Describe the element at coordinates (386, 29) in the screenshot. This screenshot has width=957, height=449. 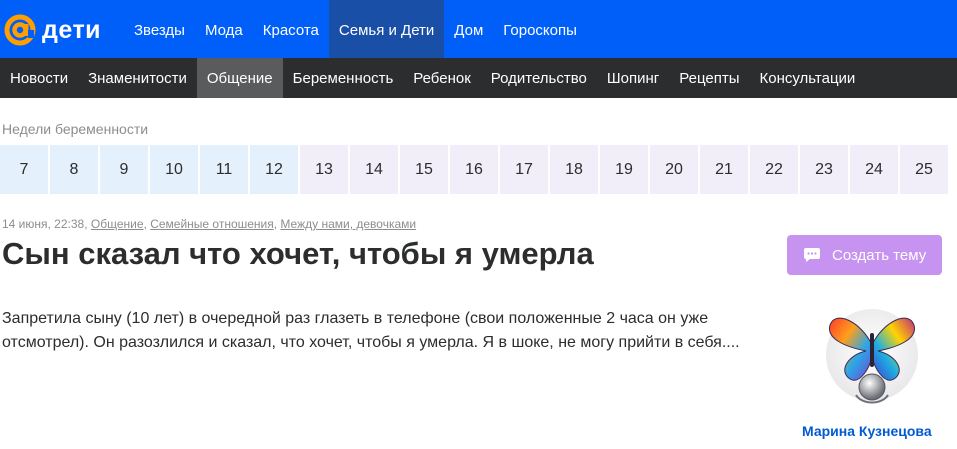
I see `top-nav-item: Семья и Дети` at that location.